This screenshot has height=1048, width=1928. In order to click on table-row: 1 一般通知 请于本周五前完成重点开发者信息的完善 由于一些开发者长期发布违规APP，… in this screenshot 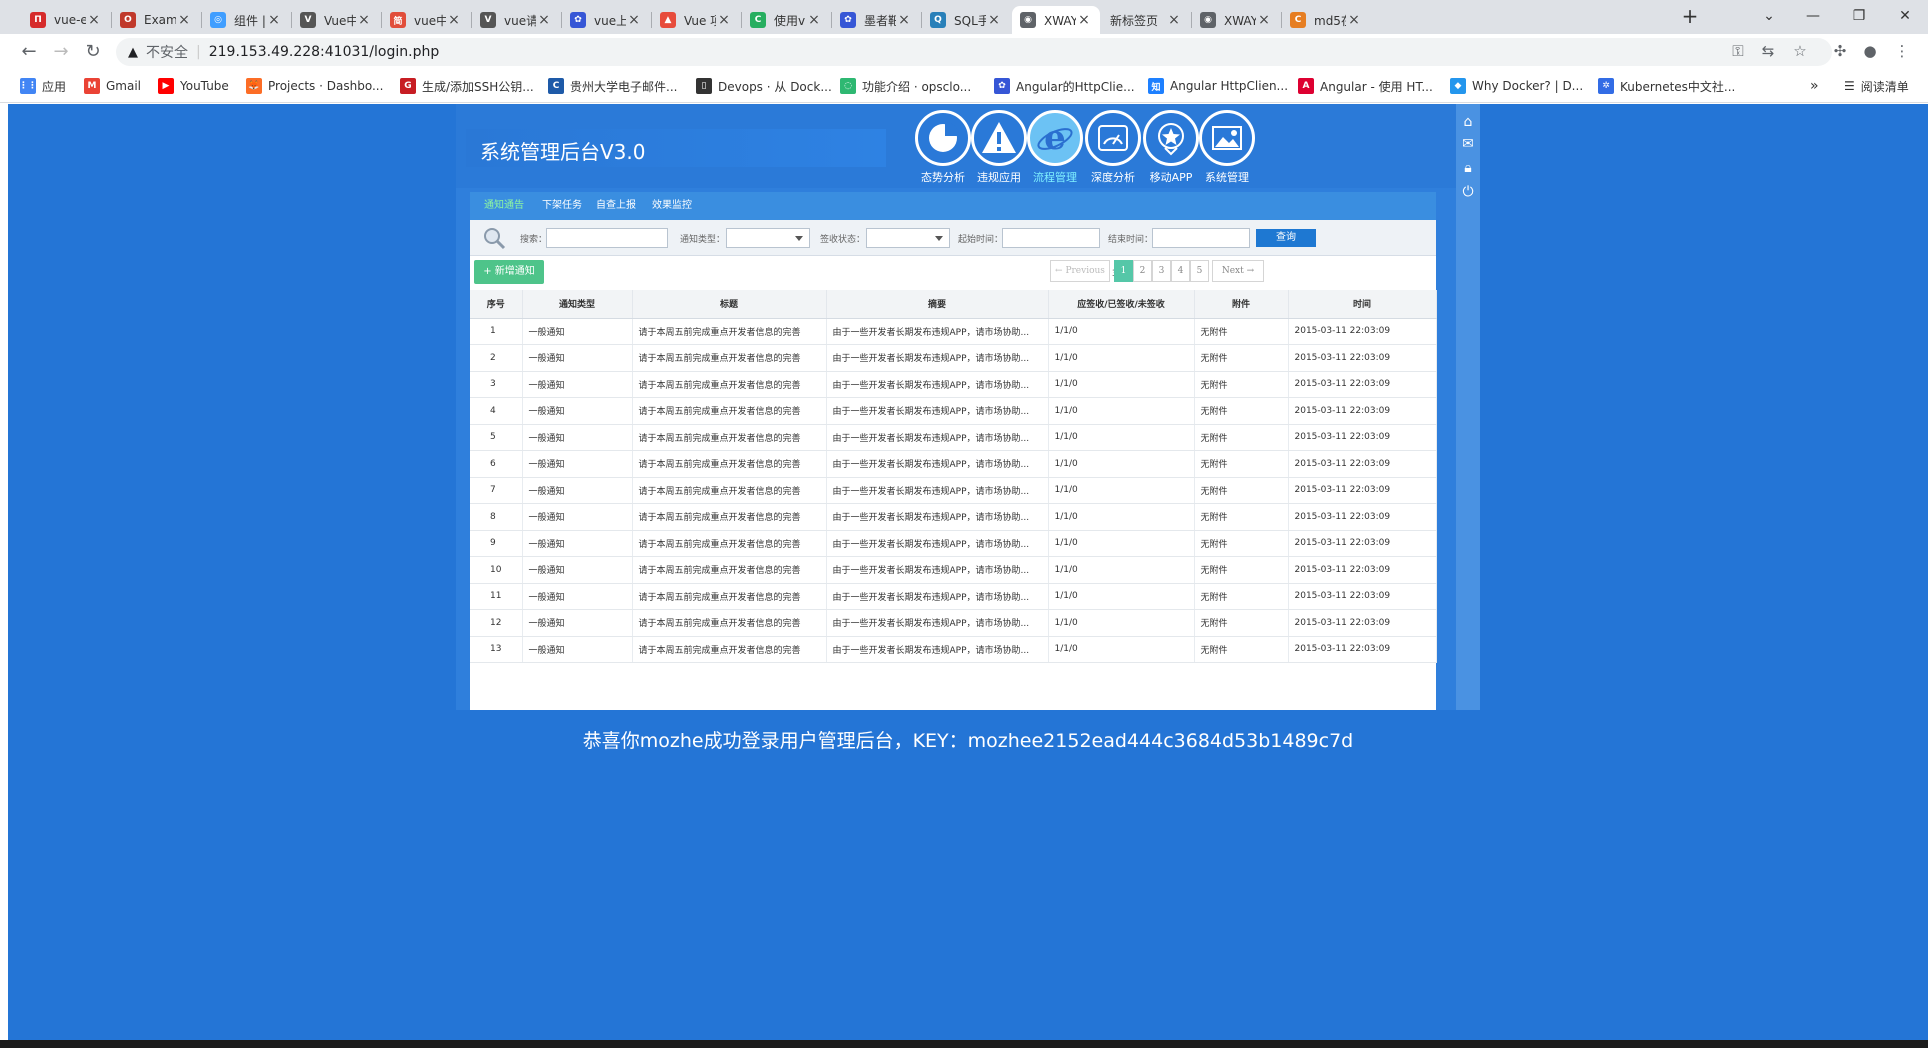, I will do `click(953, 331)`.